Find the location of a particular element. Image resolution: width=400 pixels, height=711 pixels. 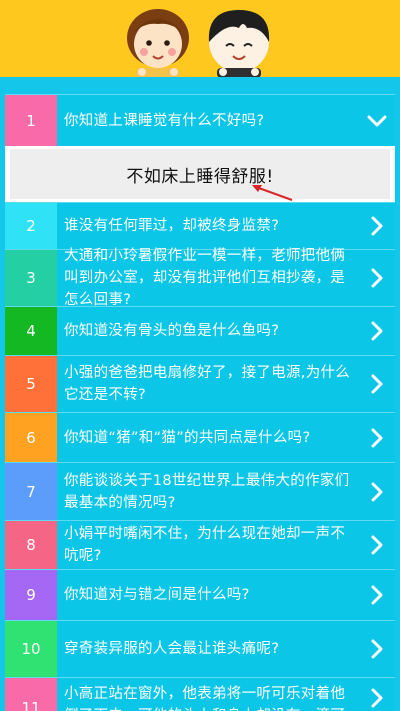

boy-cartoon-image is located at coordinates (239, 44).